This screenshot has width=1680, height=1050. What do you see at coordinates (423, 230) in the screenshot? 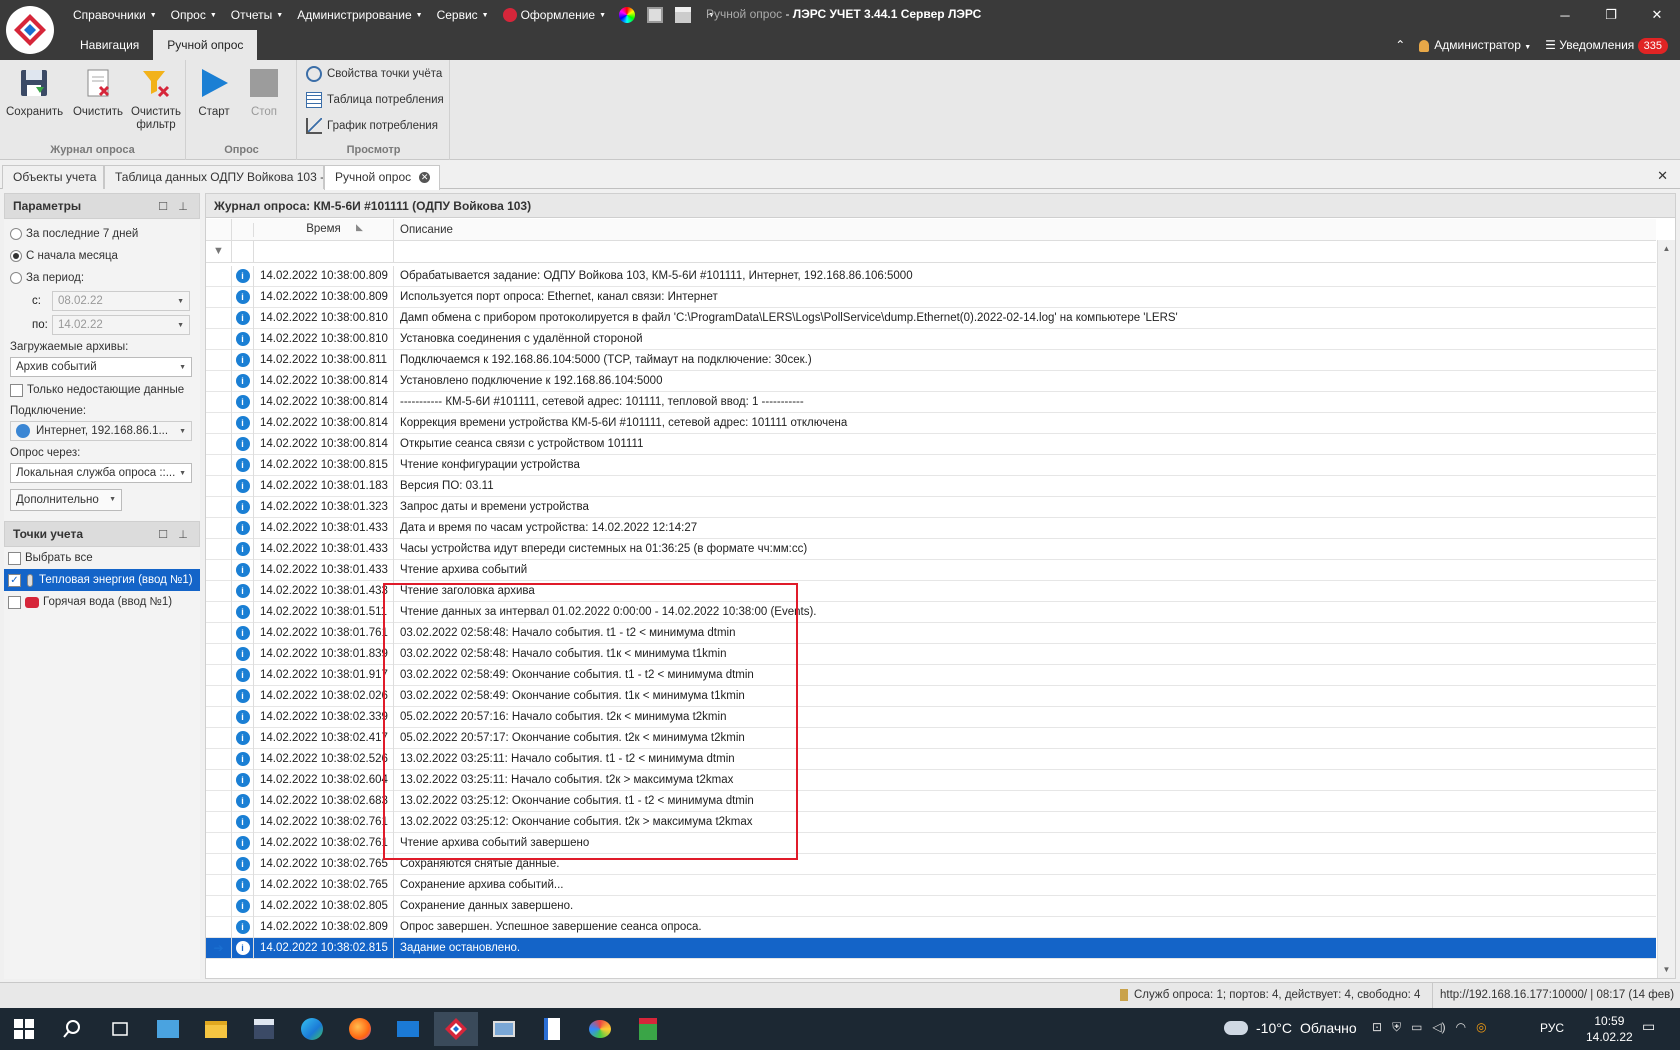
I see `column-description: Описание` at bounding box center [423, 230].